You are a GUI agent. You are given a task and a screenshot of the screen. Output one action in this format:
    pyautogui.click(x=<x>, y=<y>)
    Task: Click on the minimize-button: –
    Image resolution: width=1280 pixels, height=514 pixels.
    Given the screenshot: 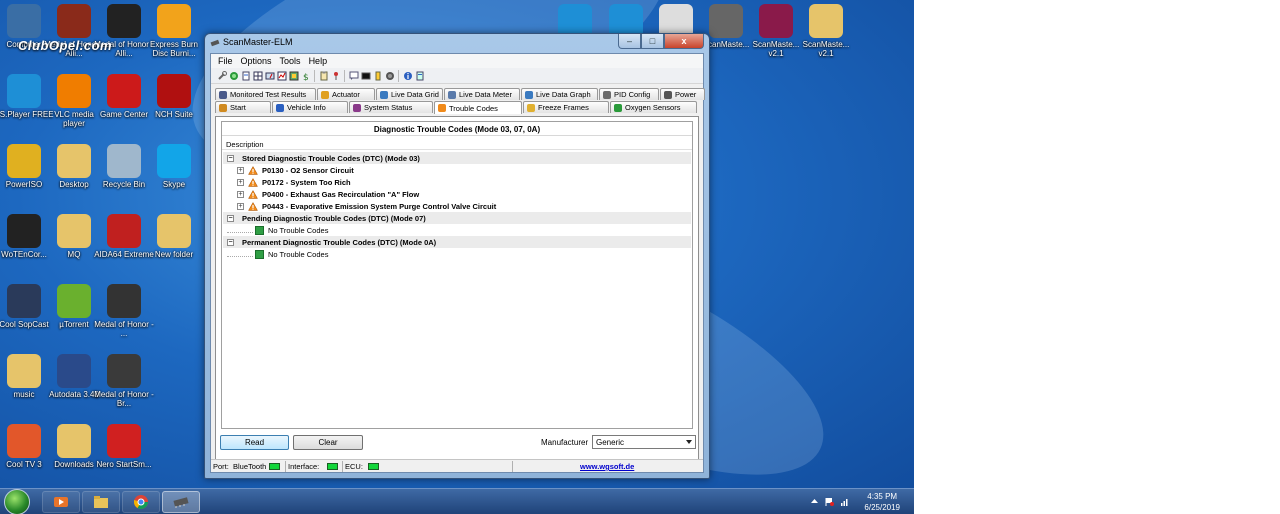 What is the action you would take?
    pyautogui.click(x=629, y=41)
    